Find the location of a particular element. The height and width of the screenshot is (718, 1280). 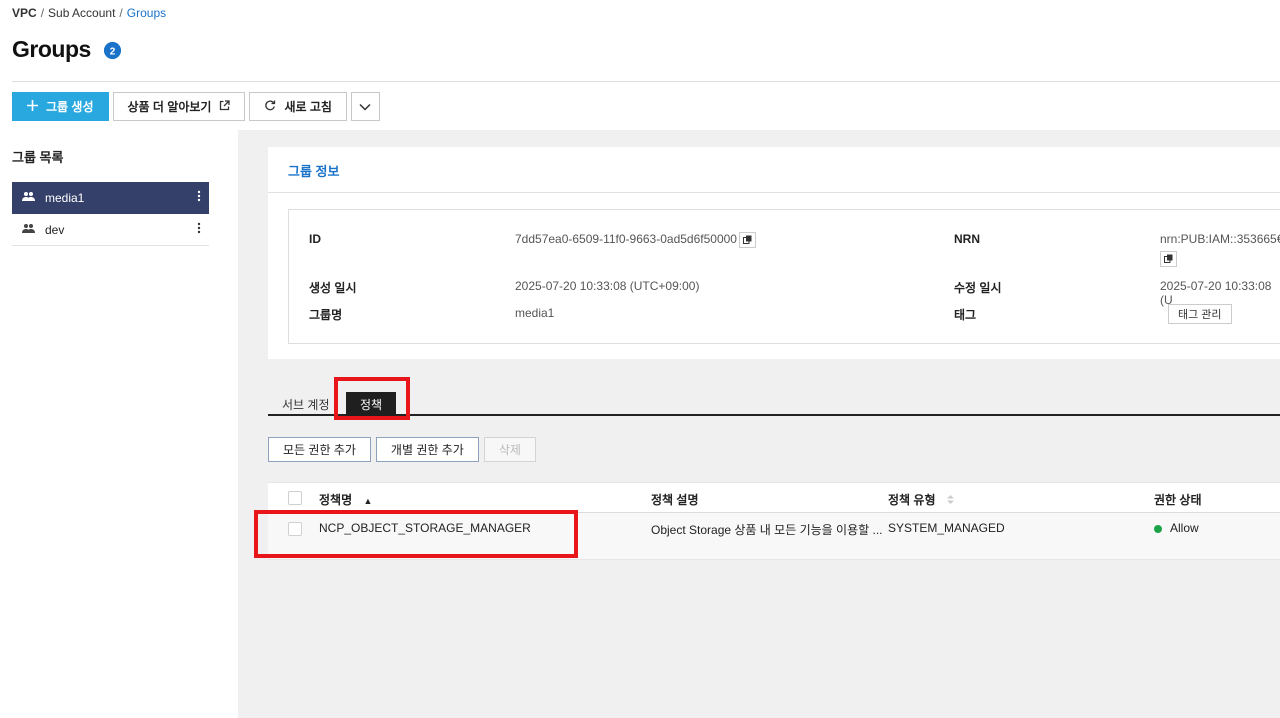

column-header-name: 정책명 ▲ is located at coordinates (345, 499).